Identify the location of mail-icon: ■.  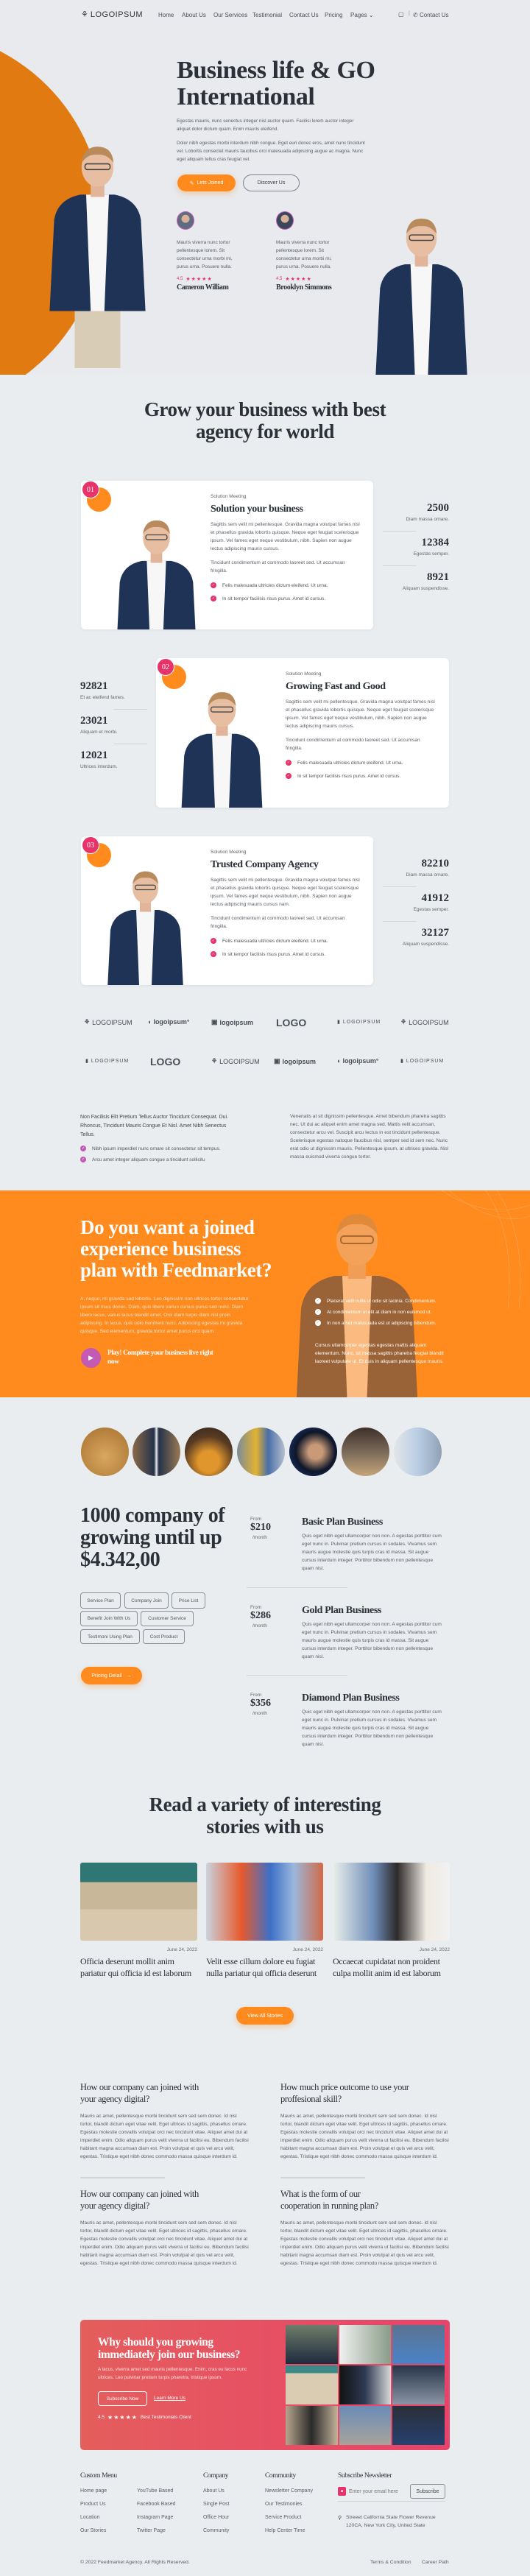
(342, 2491).